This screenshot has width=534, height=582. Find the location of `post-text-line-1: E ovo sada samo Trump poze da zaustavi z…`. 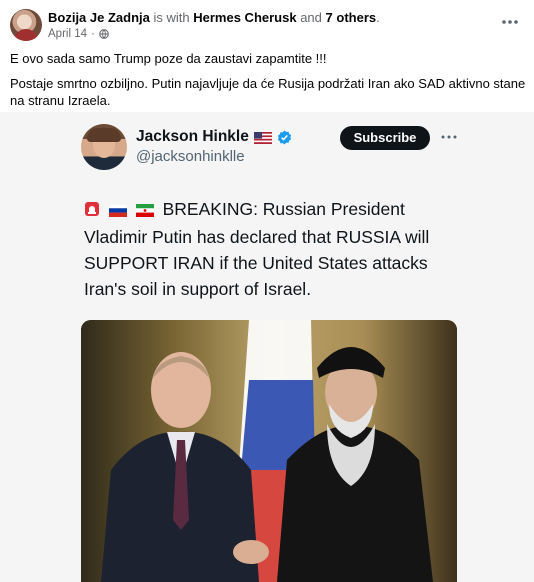

post-text-line-1: E ovo sada samo Trump poze da zaustavi z… is located at coordinates (168, 58).